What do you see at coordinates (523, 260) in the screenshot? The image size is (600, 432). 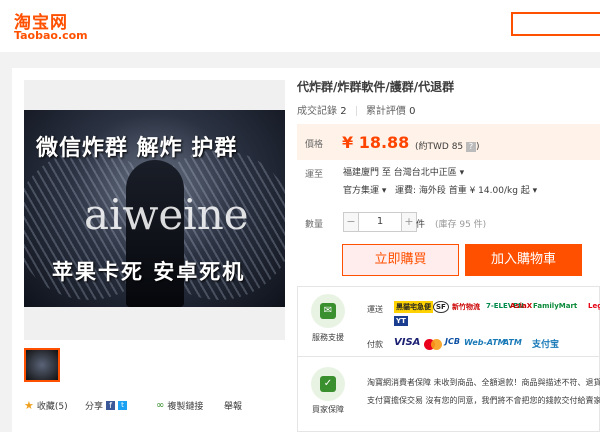 I see `add-to-cart-button: 加入購物車` at bounding box center [523, 260].